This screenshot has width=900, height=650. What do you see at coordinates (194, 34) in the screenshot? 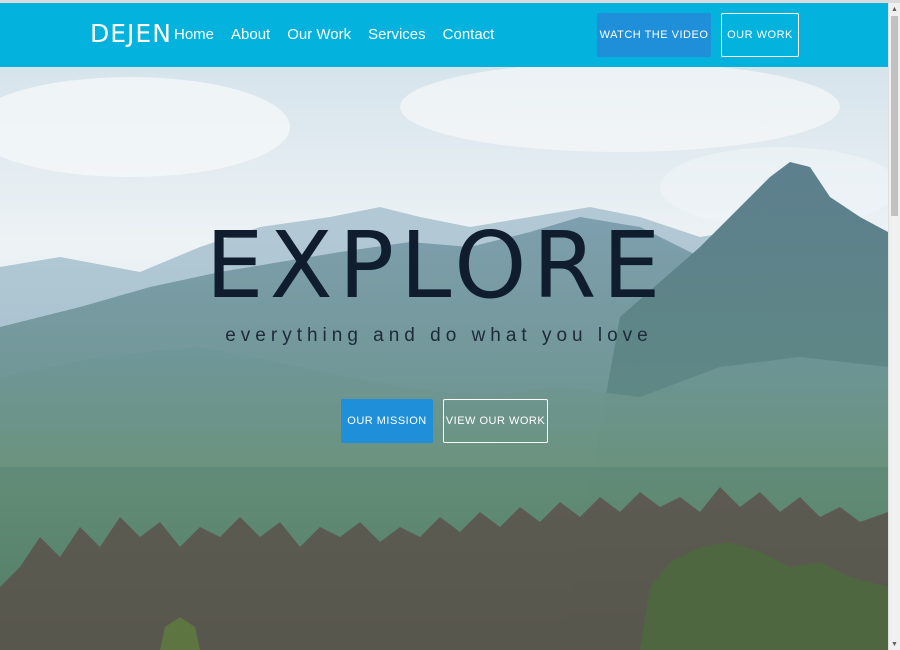
I see `nav-link-home: Home` at bounding box center [194, 34].